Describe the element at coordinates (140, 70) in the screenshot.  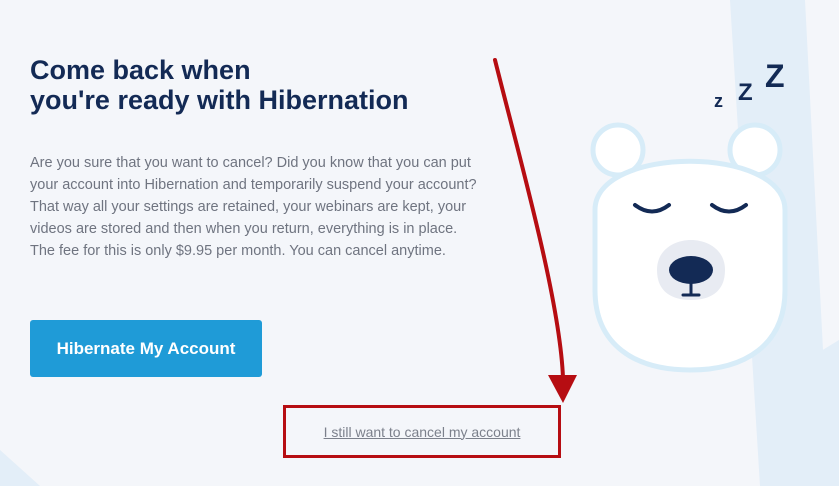
I see `page-title-line-1: Come back when` at that location.